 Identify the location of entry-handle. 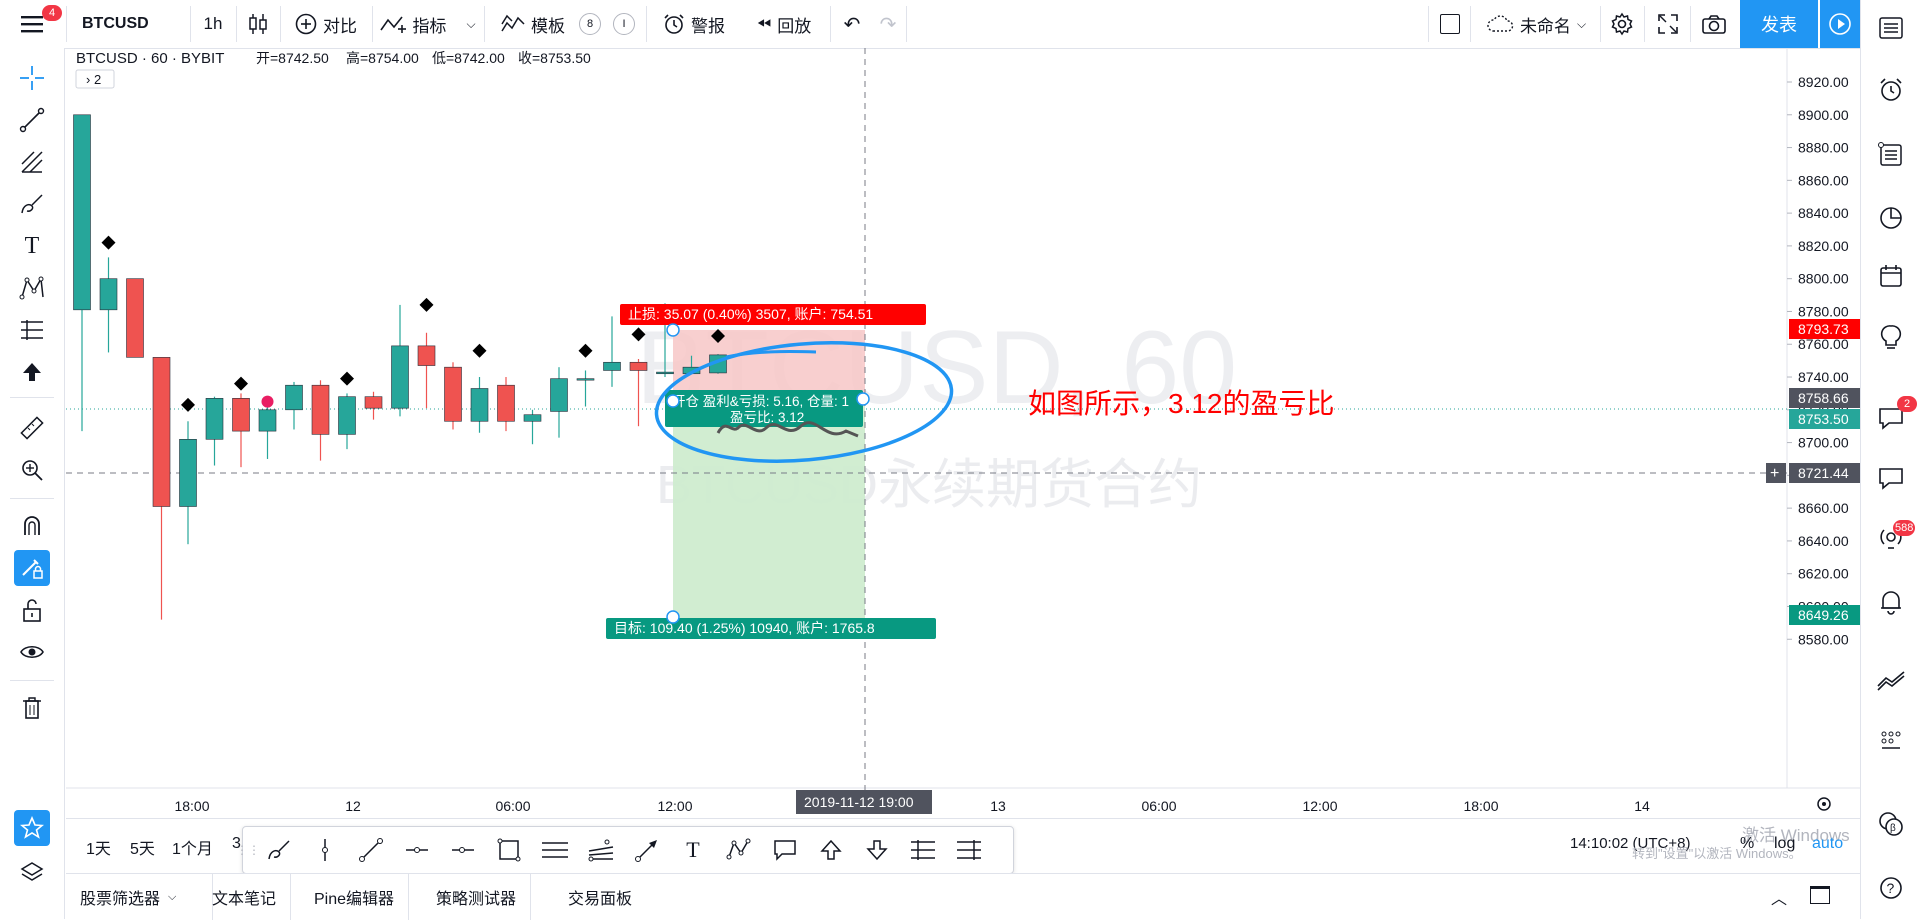
(673, 401).